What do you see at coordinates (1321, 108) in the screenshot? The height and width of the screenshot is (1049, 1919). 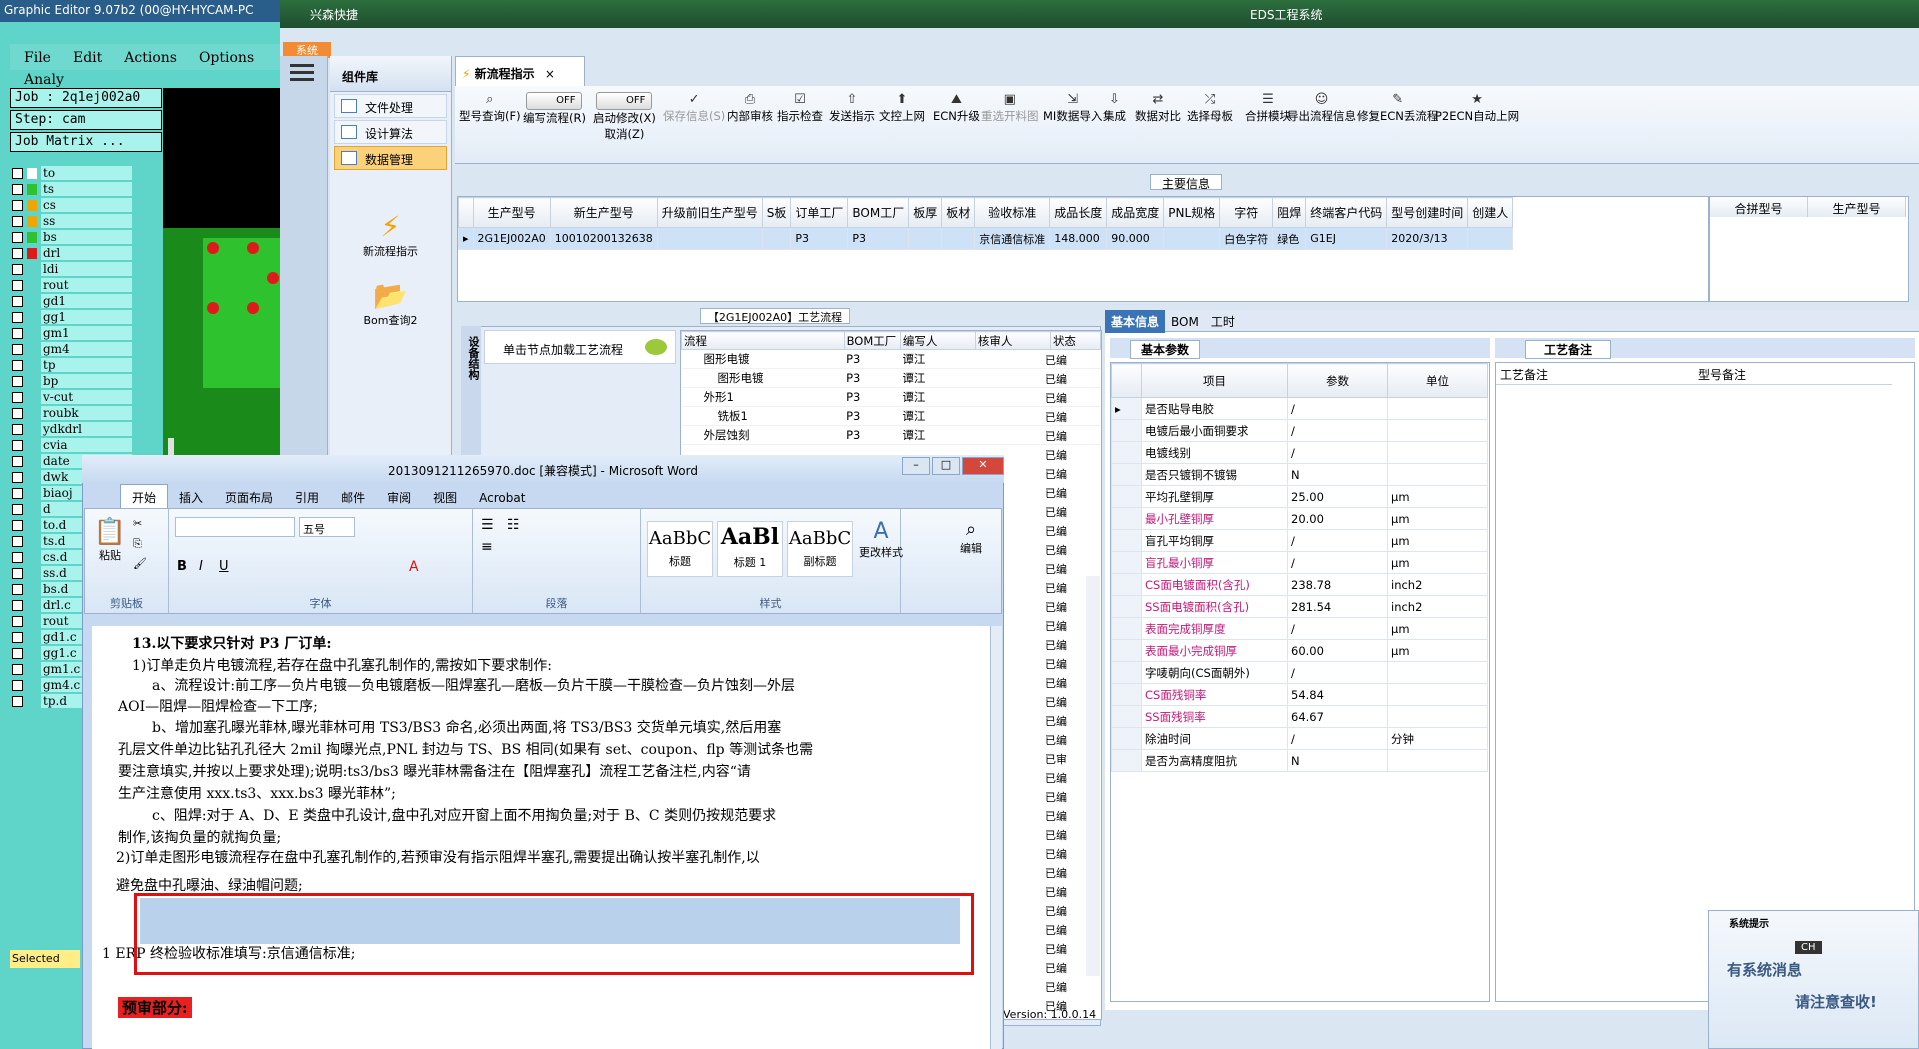 I see `toolbar-button: ☺ 导出流程信息` at bounding box center [1321, 108].